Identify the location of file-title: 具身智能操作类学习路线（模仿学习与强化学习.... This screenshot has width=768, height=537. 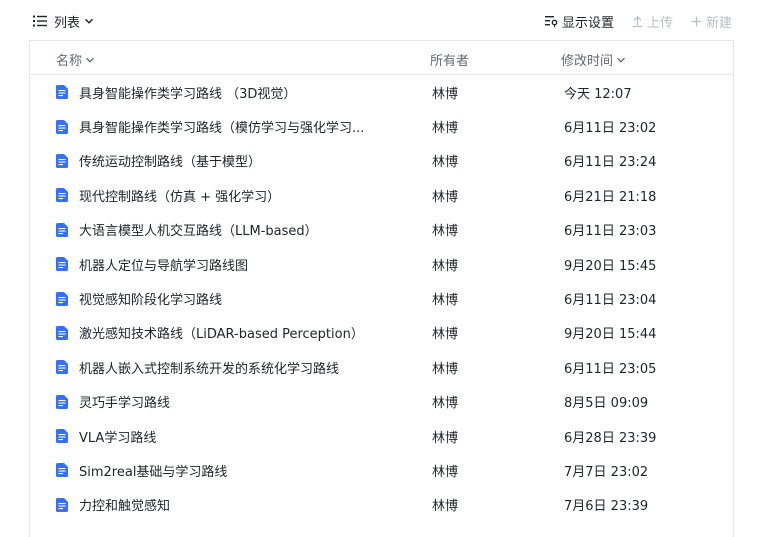
(222, 129).